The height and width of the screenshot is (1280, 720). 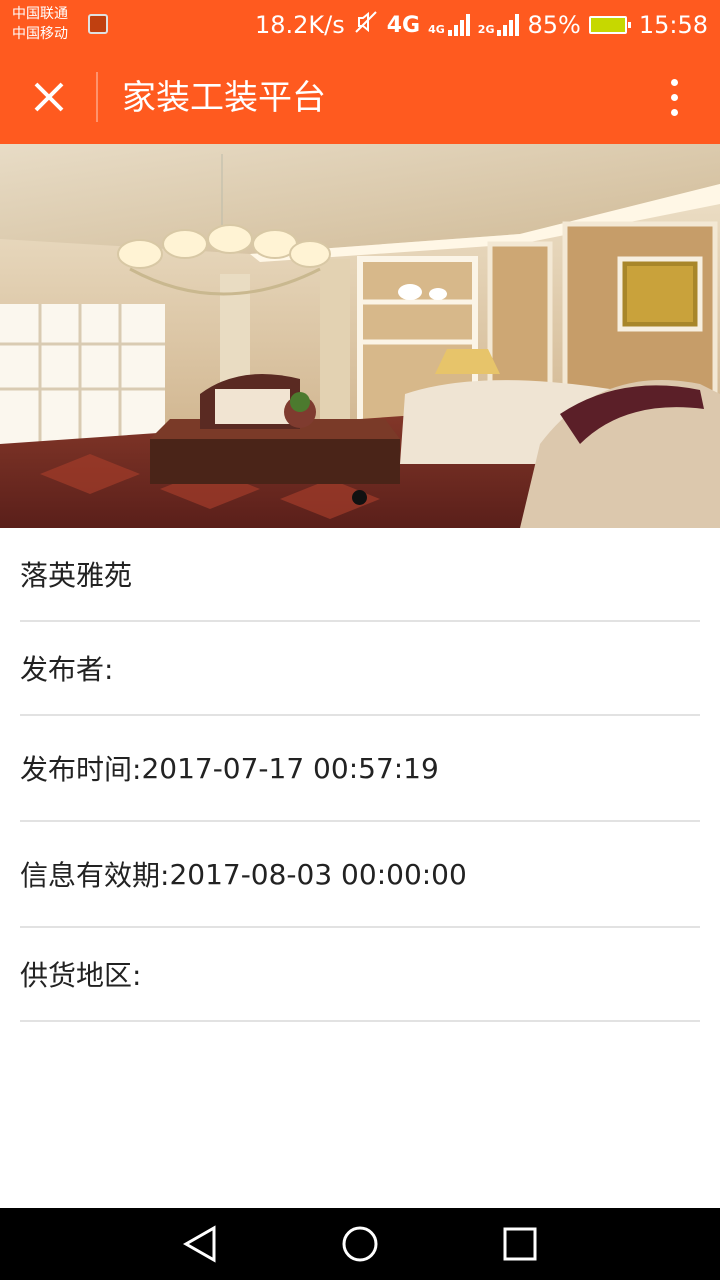 I want to click on status-indicators: 18.2K/s 4G 4G 2G 85% 15:58, so click(x=481, y=25).